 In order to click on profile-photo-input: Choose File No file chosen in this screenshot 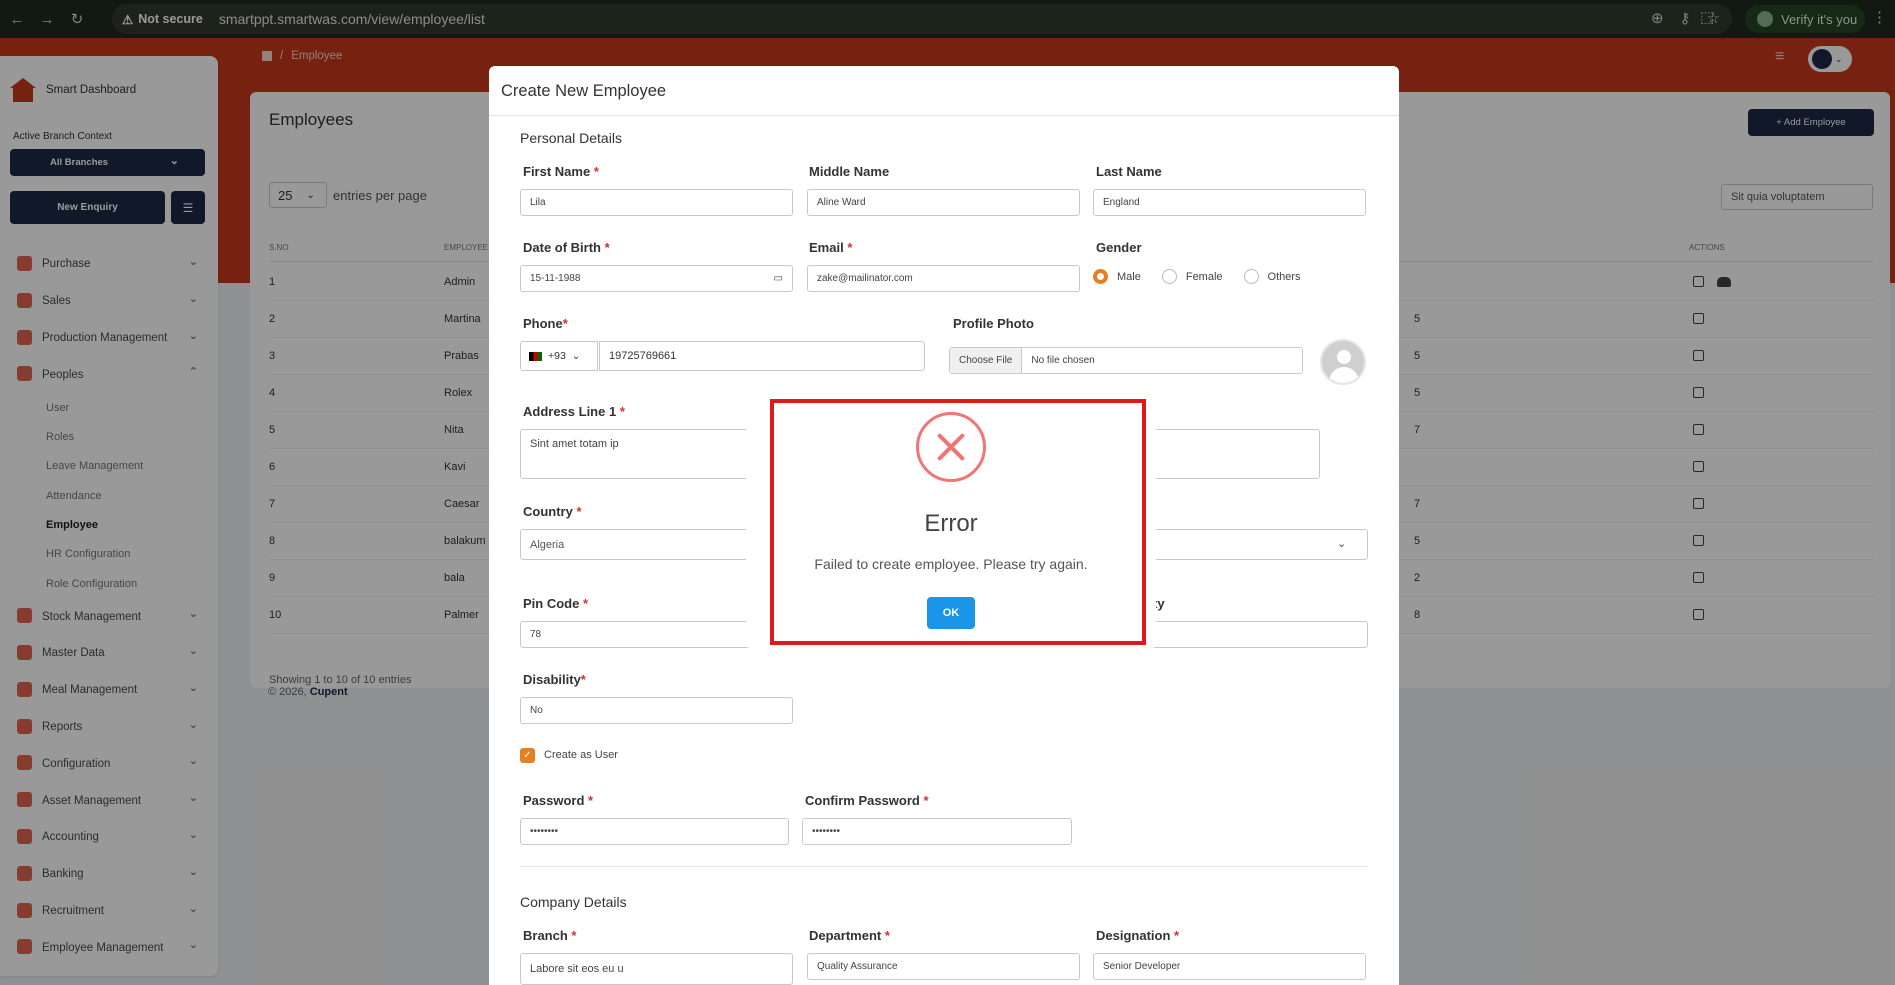, I will do `click(1126, 360)`.